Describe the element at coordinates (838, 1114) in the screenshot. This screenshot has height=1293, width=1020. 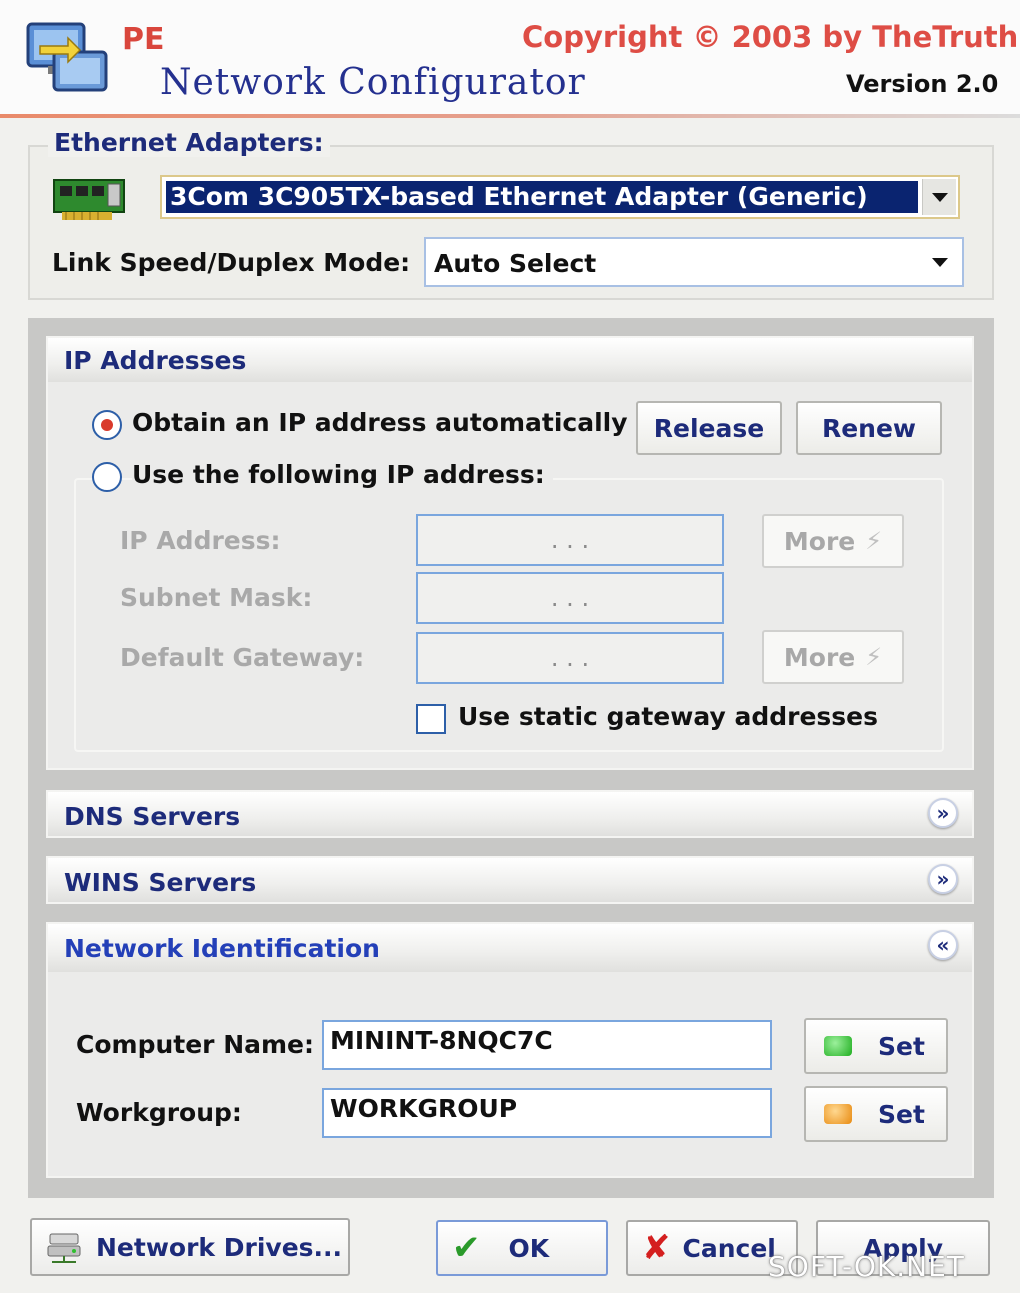
I see `orange-status-icon` at that location.